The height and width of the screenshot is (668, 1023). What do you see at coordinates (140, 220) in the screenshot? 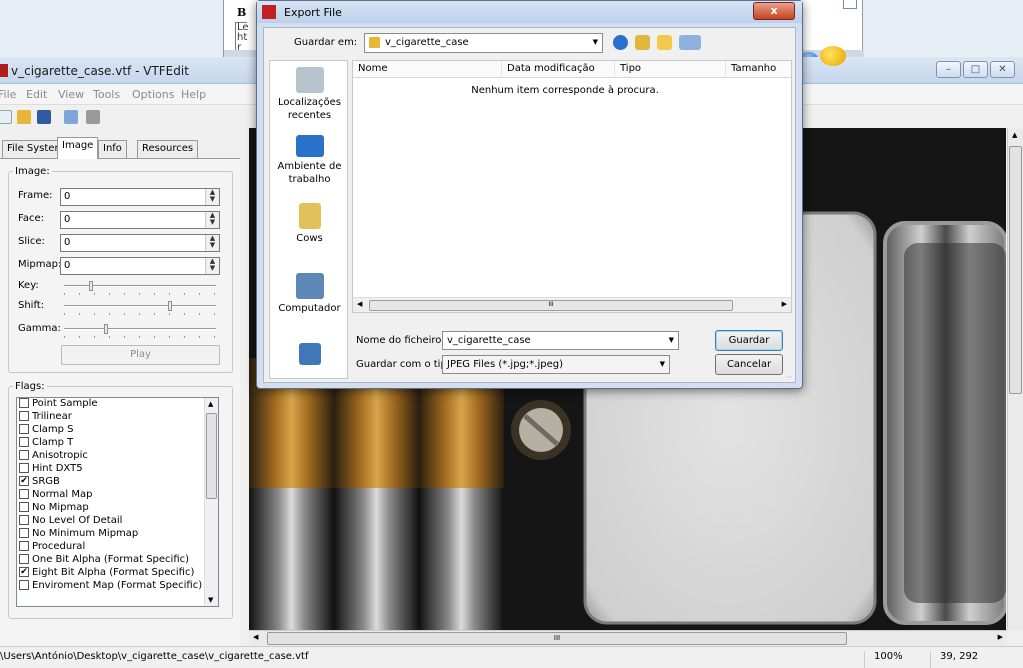
I see `face-spinner: 0 ▲ ▼` at bounding box center [140, 220].